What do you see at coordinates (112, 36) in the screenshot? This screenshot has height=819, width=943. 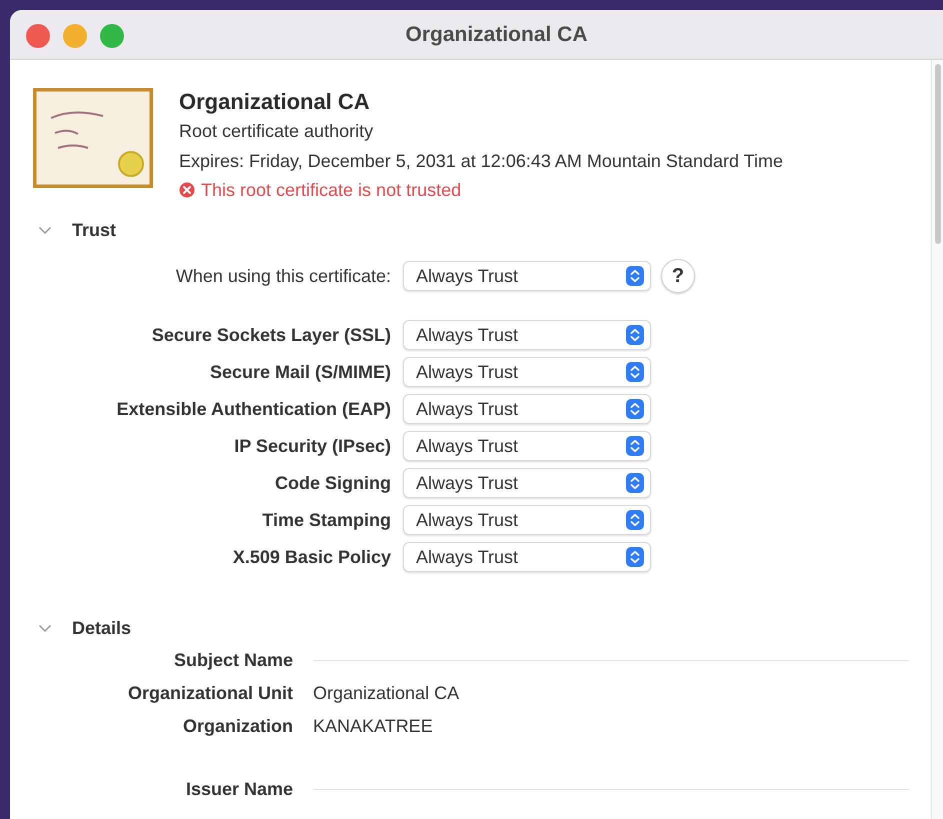 I see `zoom-button` at bounding box center [112, 36].